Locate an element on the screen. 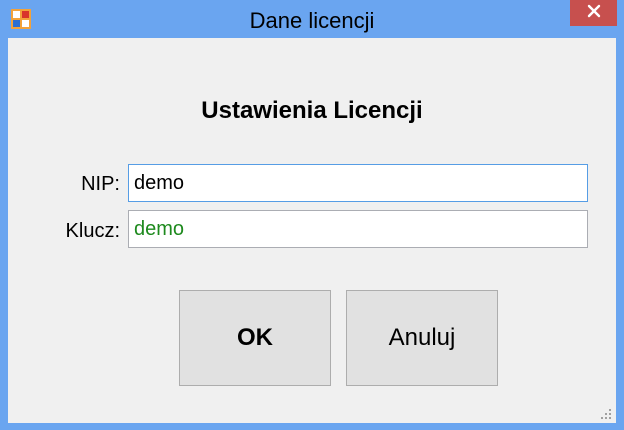 Image resolution: width=624 pixels, height=430 pixels. klucz-input is located at coordinates (358, 229).